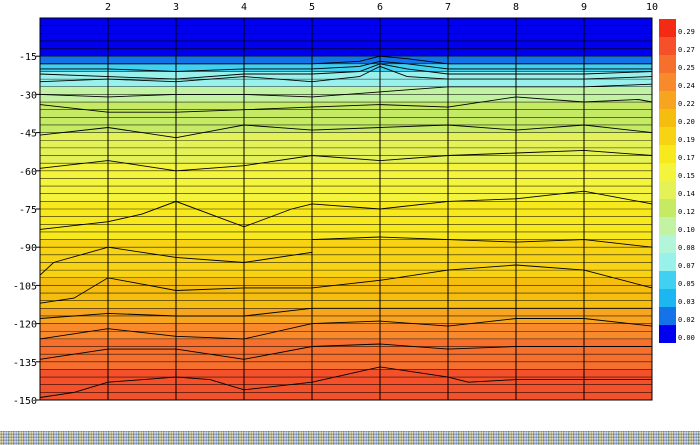 The height and width of the screenshot is (445, 700). Describe the element at coordinates (25, 401) in the screenshot. I see `y-tick-label: -150` at that location.